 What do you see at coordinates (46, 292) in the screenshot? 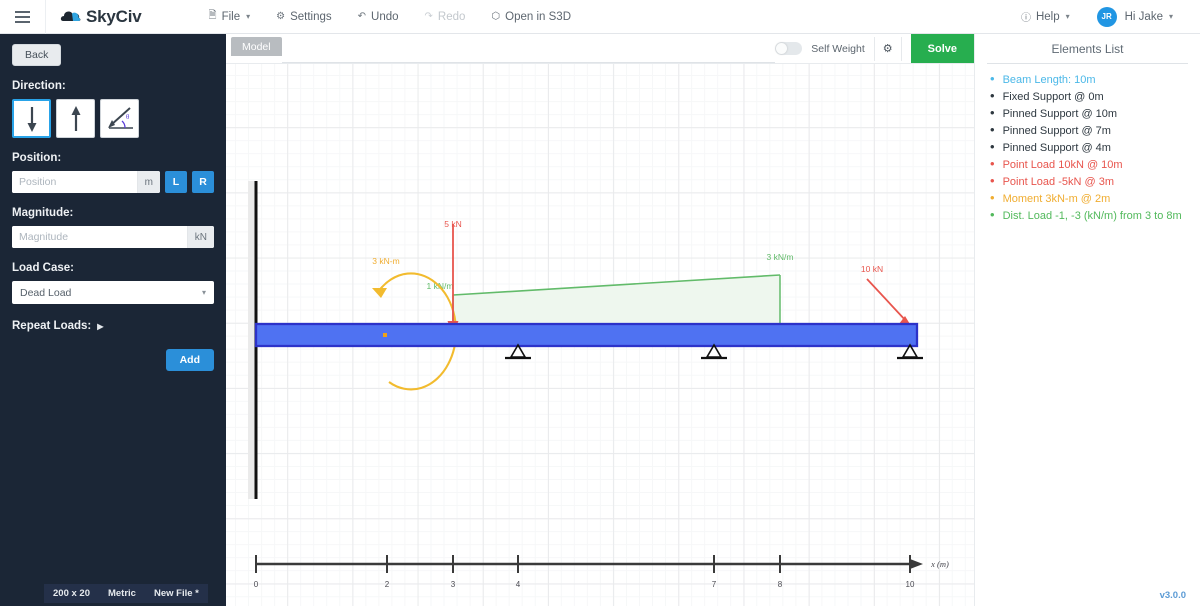
I see `load-case-value: Dead Load` at bounding box center [46, 292].